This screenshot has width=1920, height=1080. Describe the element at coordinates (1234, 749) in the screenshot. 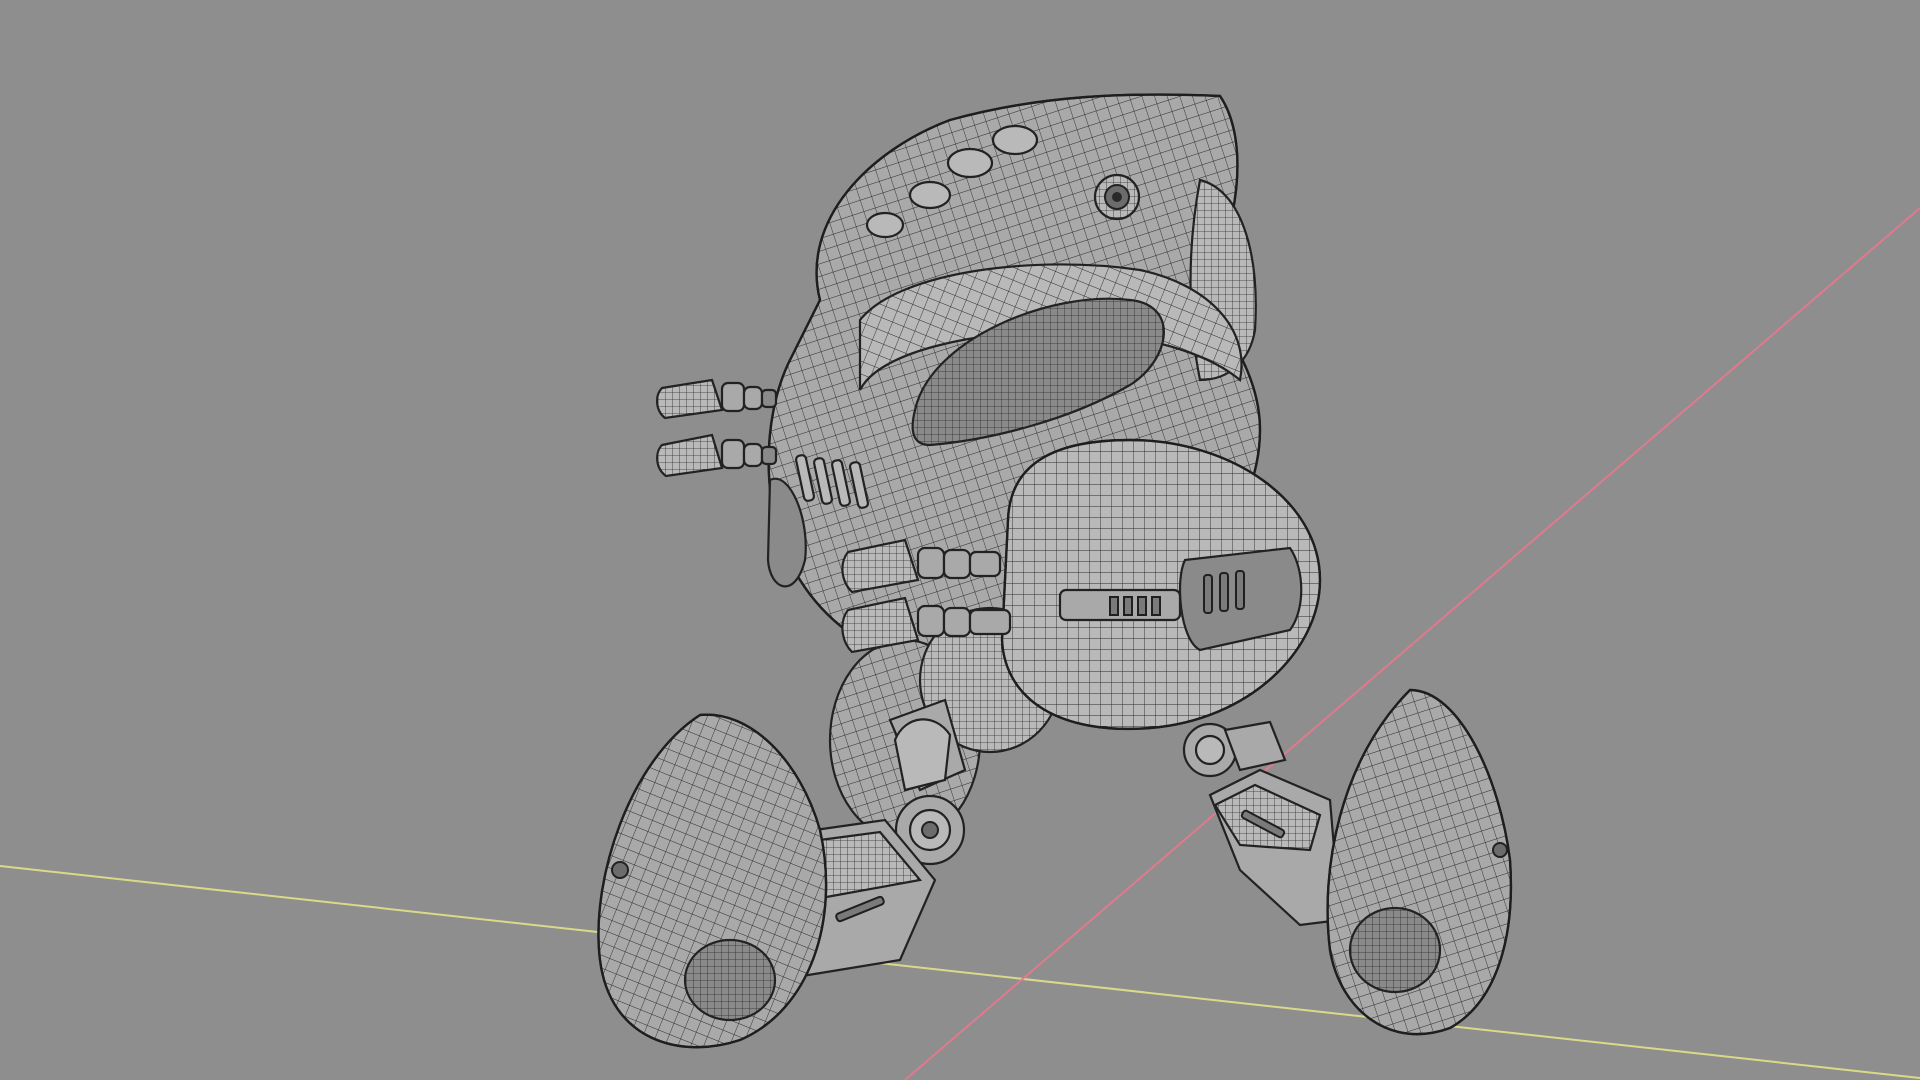

I see `right-knee-joint` at that location.